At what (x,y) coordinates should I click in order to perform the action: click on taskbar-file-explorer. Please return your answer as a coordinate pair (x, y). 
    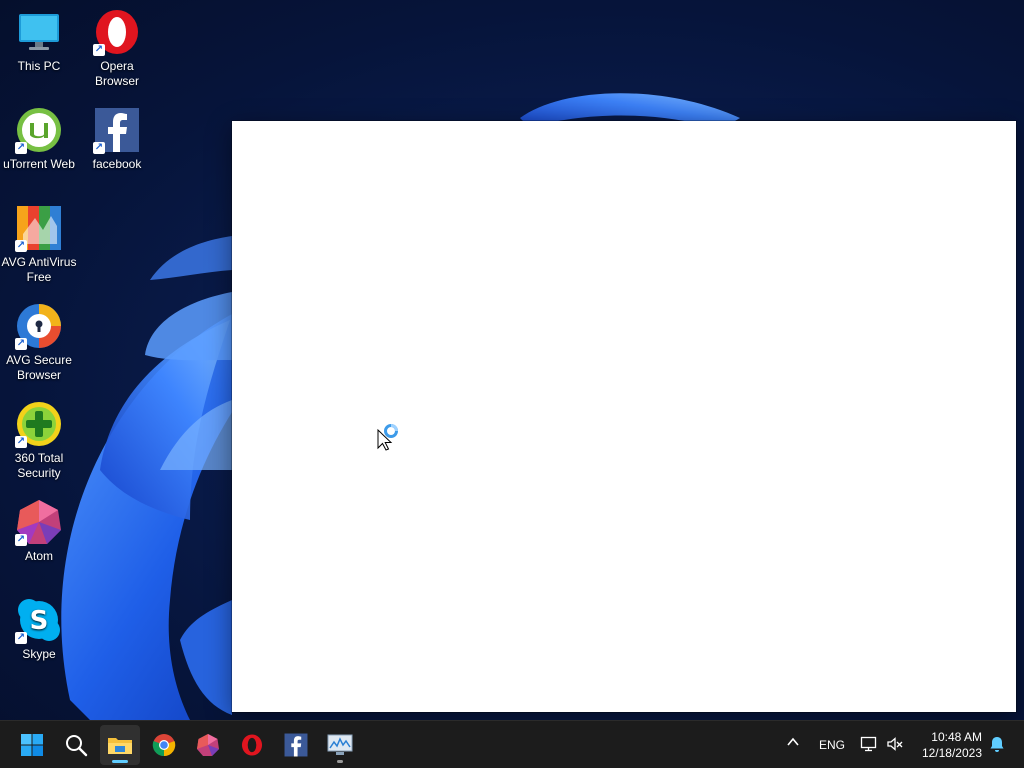
    Looking at the image, I should click on (120, 745).